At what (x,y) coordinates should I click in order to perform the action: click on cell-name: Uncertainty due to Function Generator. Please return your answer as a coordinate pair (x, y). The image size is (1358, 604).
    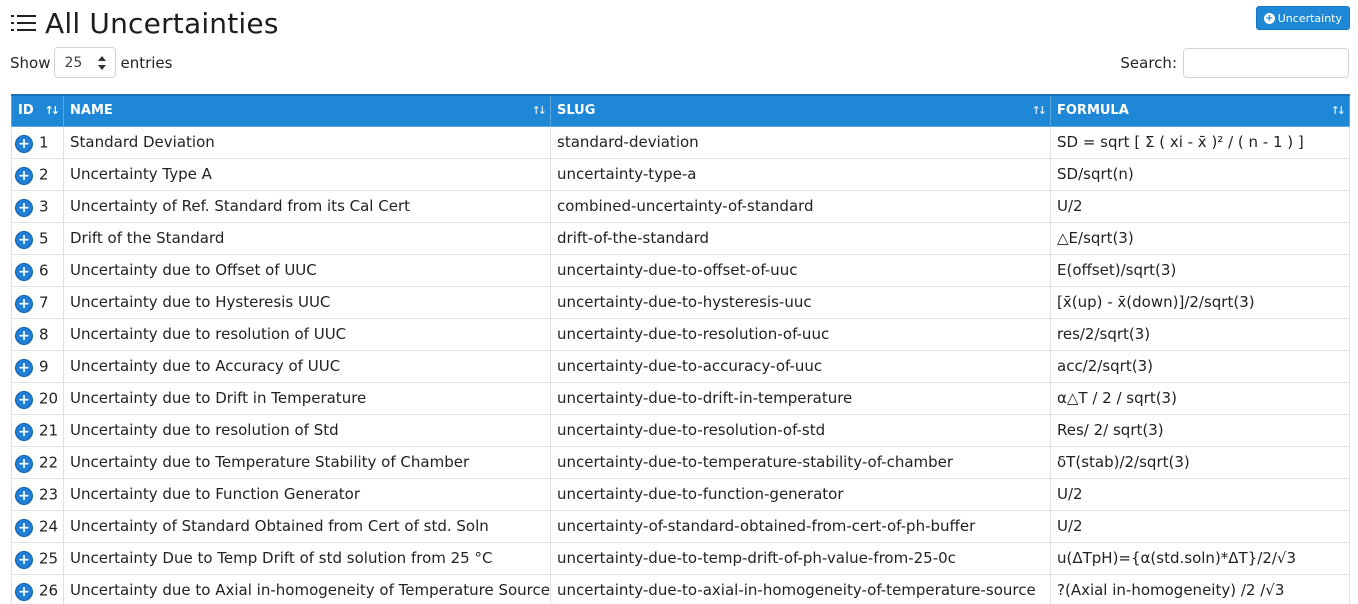
    Looking at the image, I should click on (307, 494).